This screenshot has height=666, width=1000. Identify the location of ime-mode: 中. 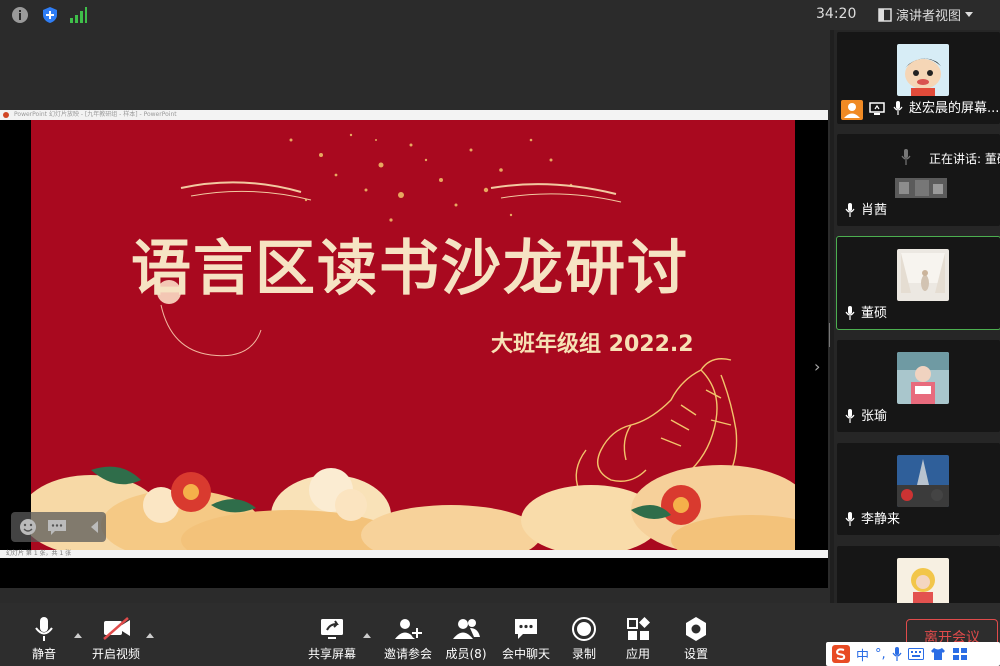
(862, 654).